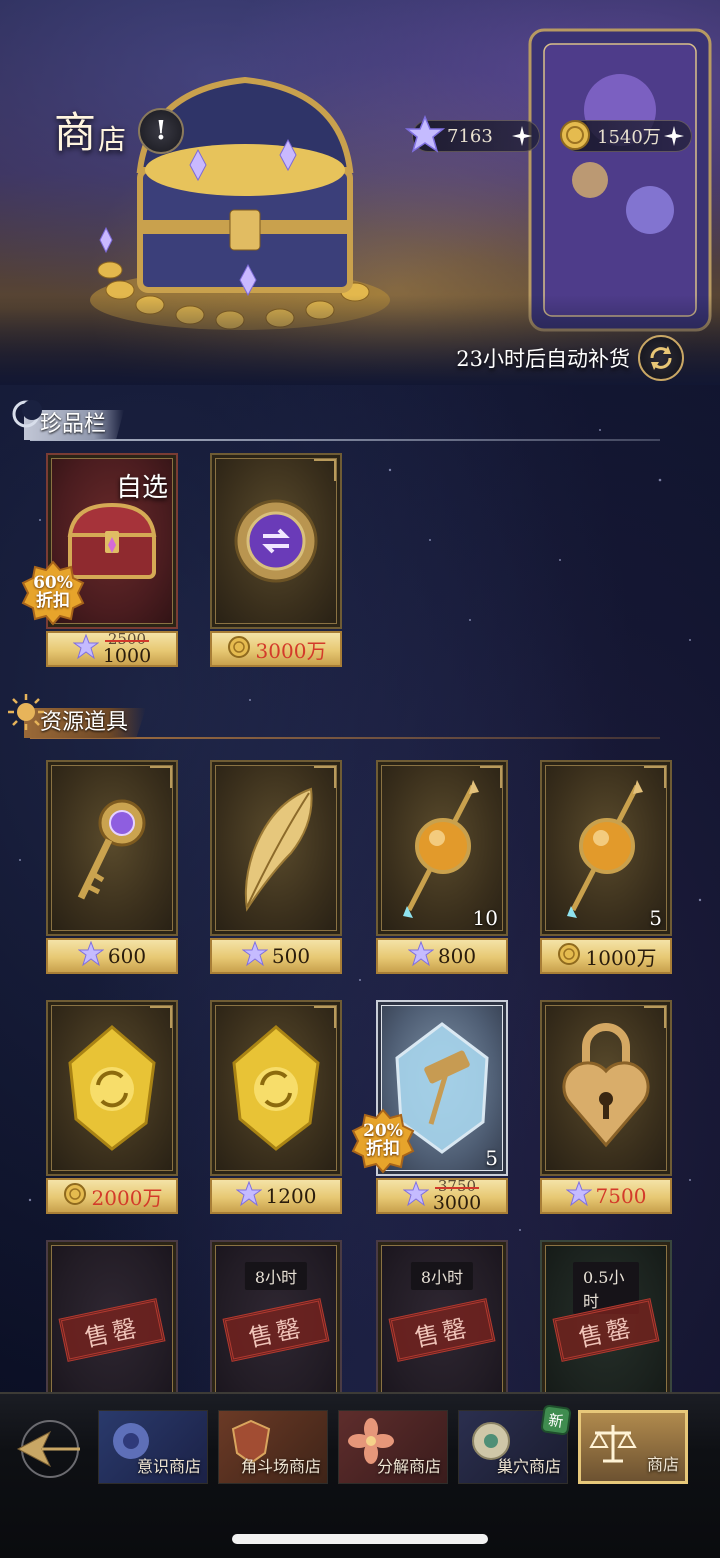  Describe the element at coordinates (662, 1464) in the screenshot. I see `tab-label: 商店` at that location.